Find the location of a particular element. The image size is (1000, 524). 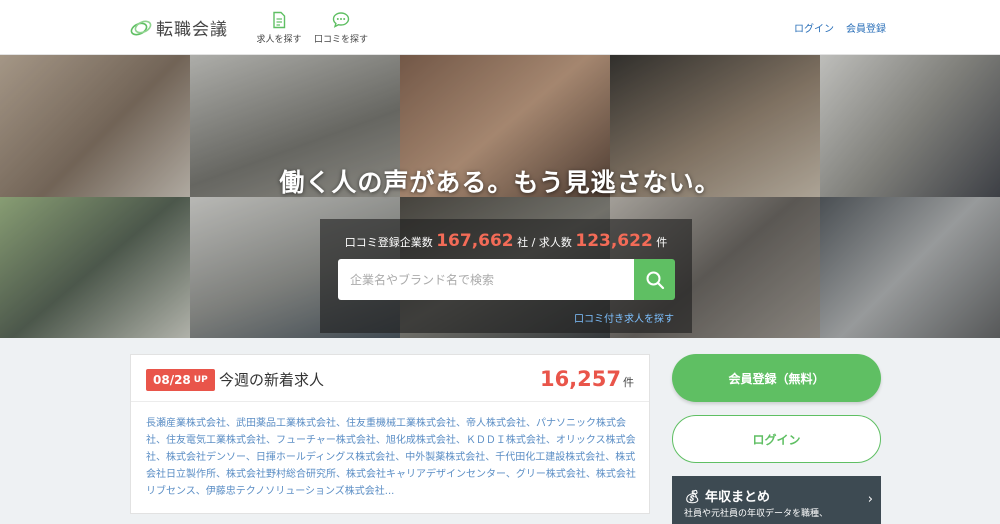

jobs-with-reviews-link: 口コミ付き求人を探す is located at coordinates (624, 317).